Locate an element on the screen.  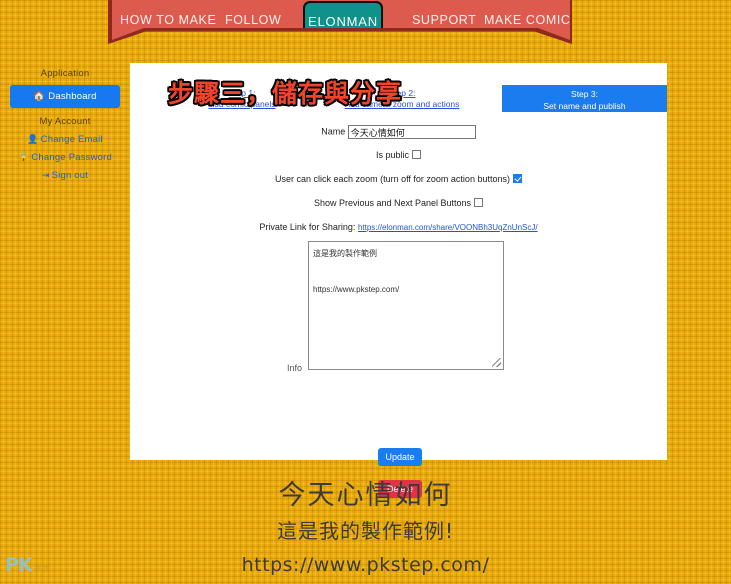
update-button: Update is located at coordinates (400, 457).